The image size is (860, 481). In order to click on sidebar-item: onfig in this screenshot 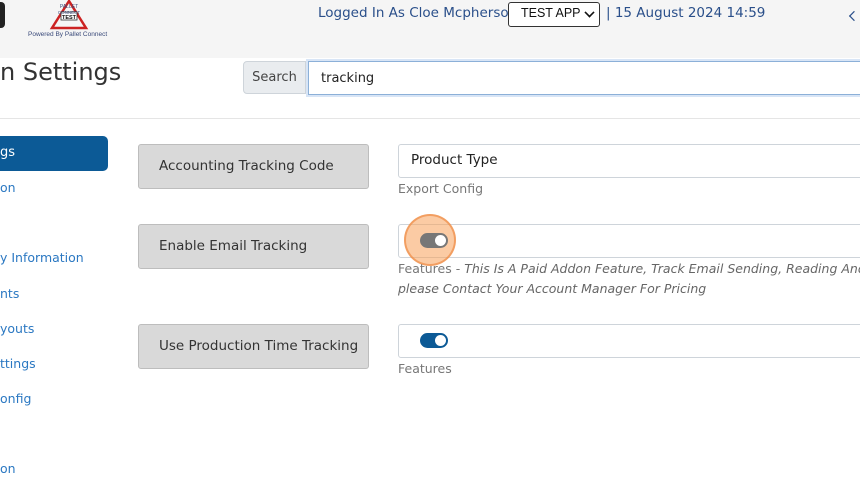, I will do `click(15, 398)`.